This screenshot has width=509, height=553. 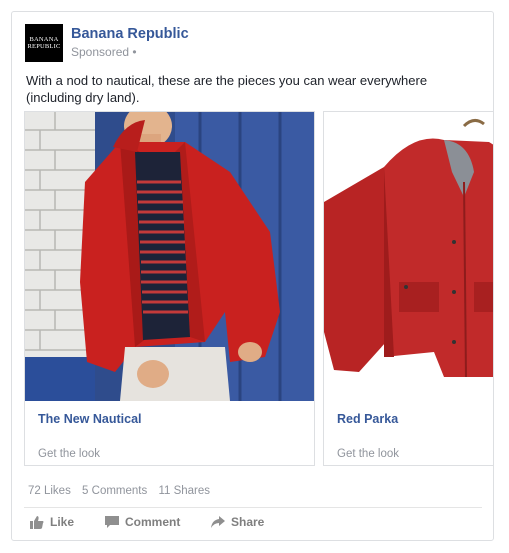 I want to click on share-label: Share, so click(x=248, y=522).